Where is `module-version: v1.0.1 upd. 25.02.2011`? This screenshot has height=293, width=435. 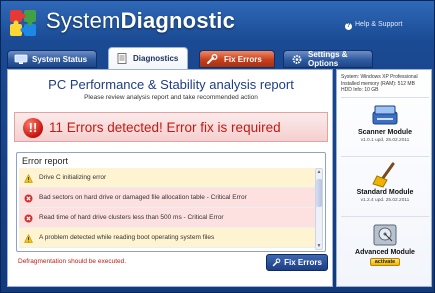
module-version: v1.0.1 upd. 25.02.2011 is located at coordinates (385, 140).